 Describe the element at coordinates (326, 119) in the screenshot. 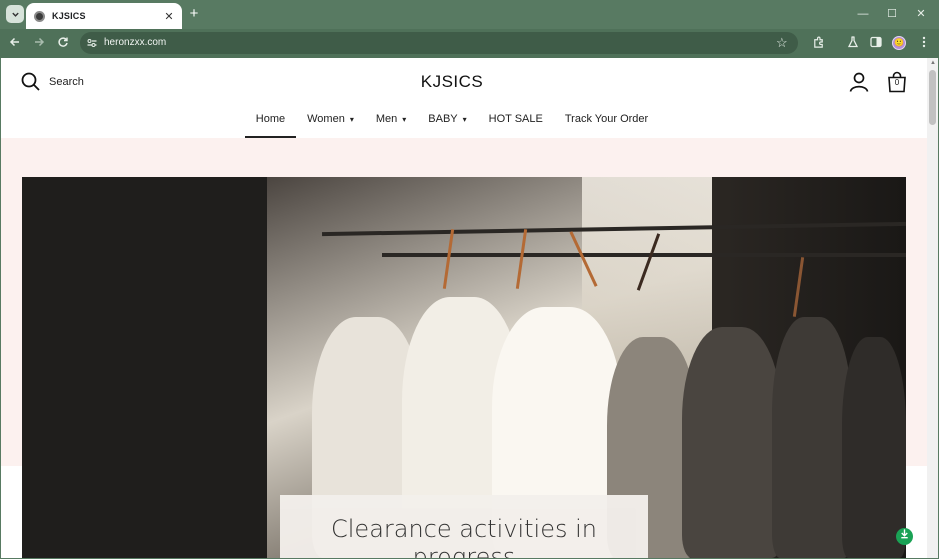

I see `nav-label: Women` at that location.